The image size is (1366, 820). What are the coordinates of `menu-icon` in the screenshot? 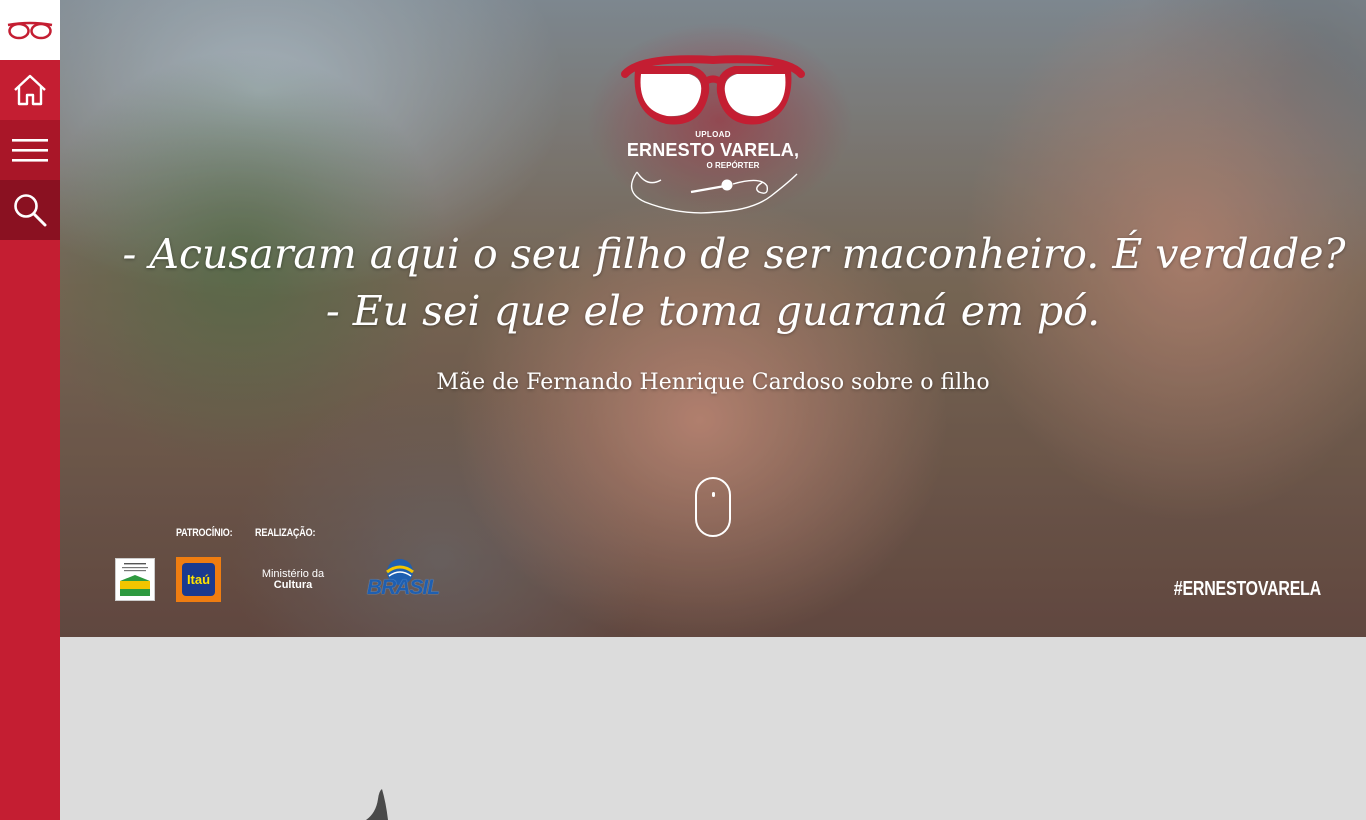 It's located at (30, 150).